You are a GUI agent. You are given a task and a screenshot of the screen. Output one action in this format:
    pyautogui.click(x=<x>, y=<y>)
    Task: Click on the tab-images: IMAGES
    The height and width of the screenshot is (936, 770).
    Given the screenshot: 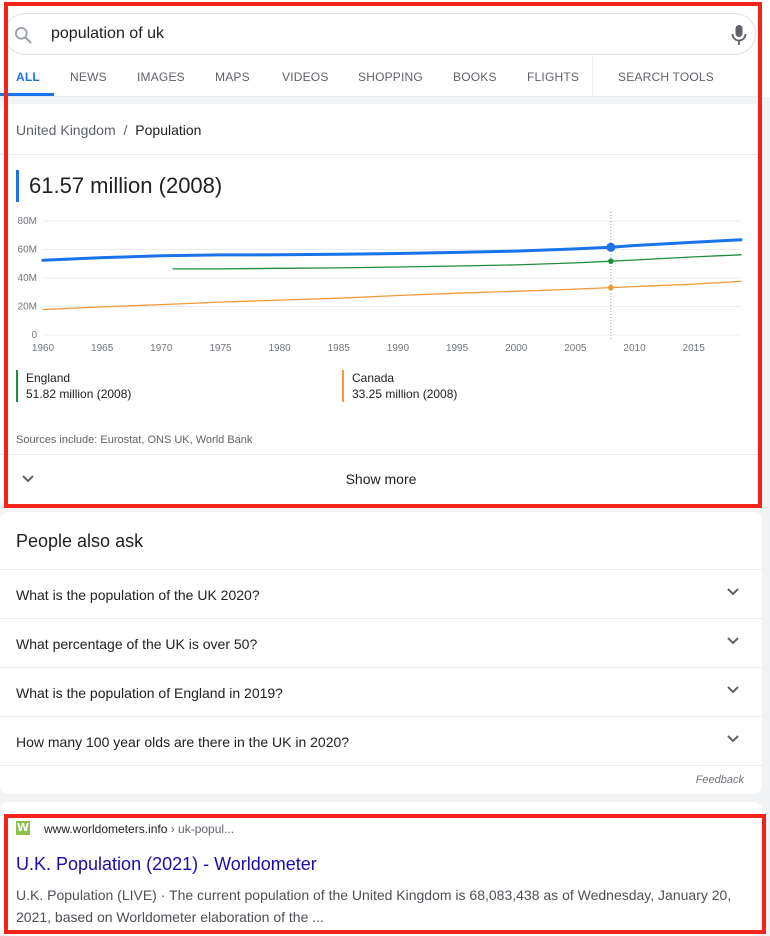 What is the action you would take?
    pyautogui.click(x=161, y=77)
    